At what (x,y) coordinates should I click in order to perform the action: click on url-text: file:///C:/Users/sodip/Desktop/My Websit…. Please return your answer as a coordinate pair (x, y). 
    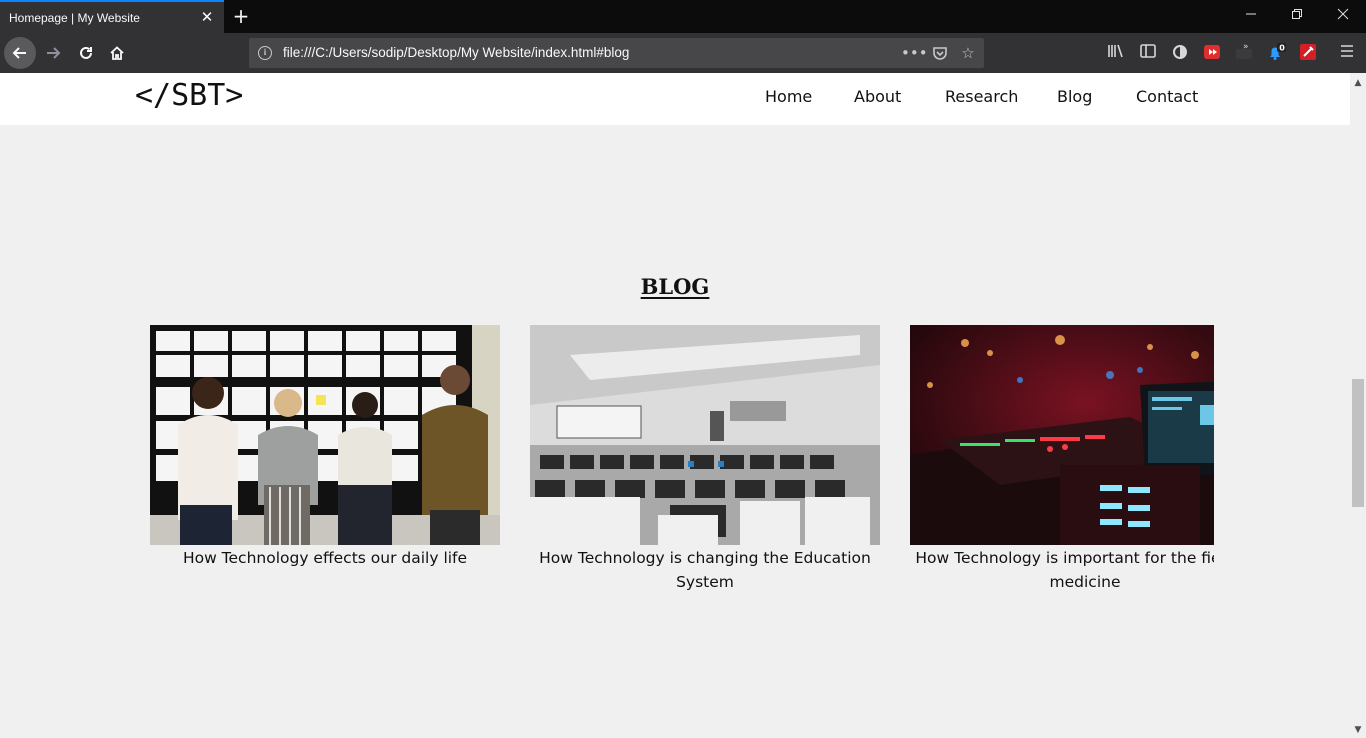
    Looking at the image, I should click on (456, 52).